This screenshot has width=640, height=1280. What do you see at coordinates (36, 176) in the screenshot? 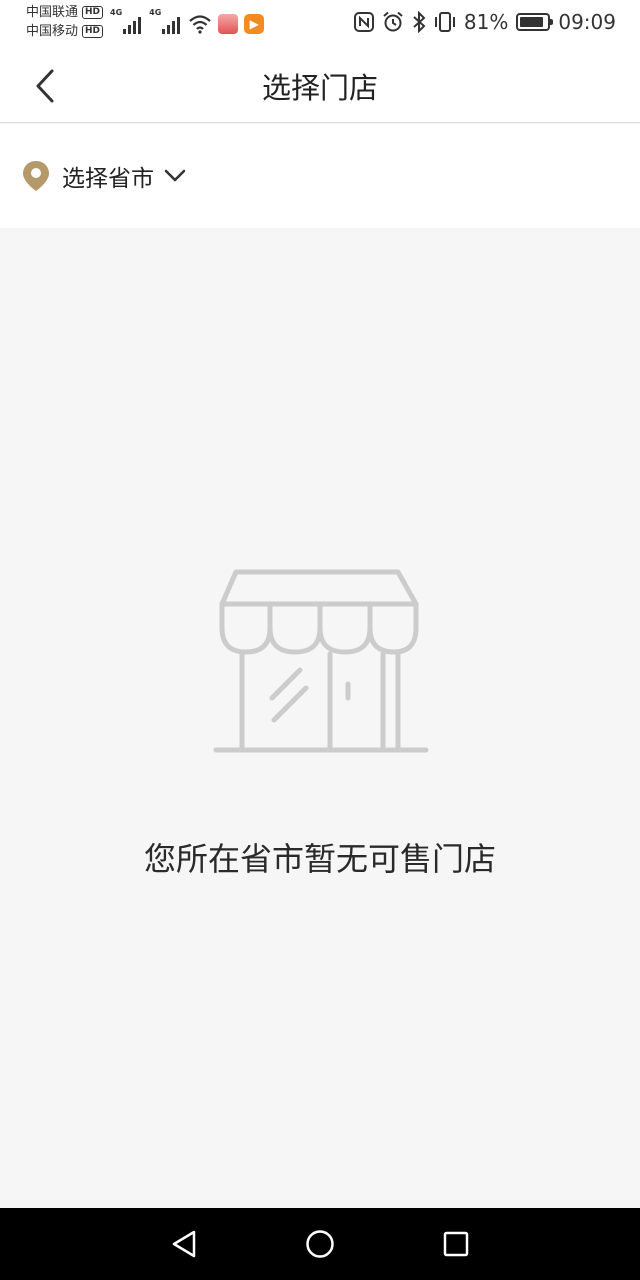
I see `location-pin-icon` at bounding box center [36, 176].